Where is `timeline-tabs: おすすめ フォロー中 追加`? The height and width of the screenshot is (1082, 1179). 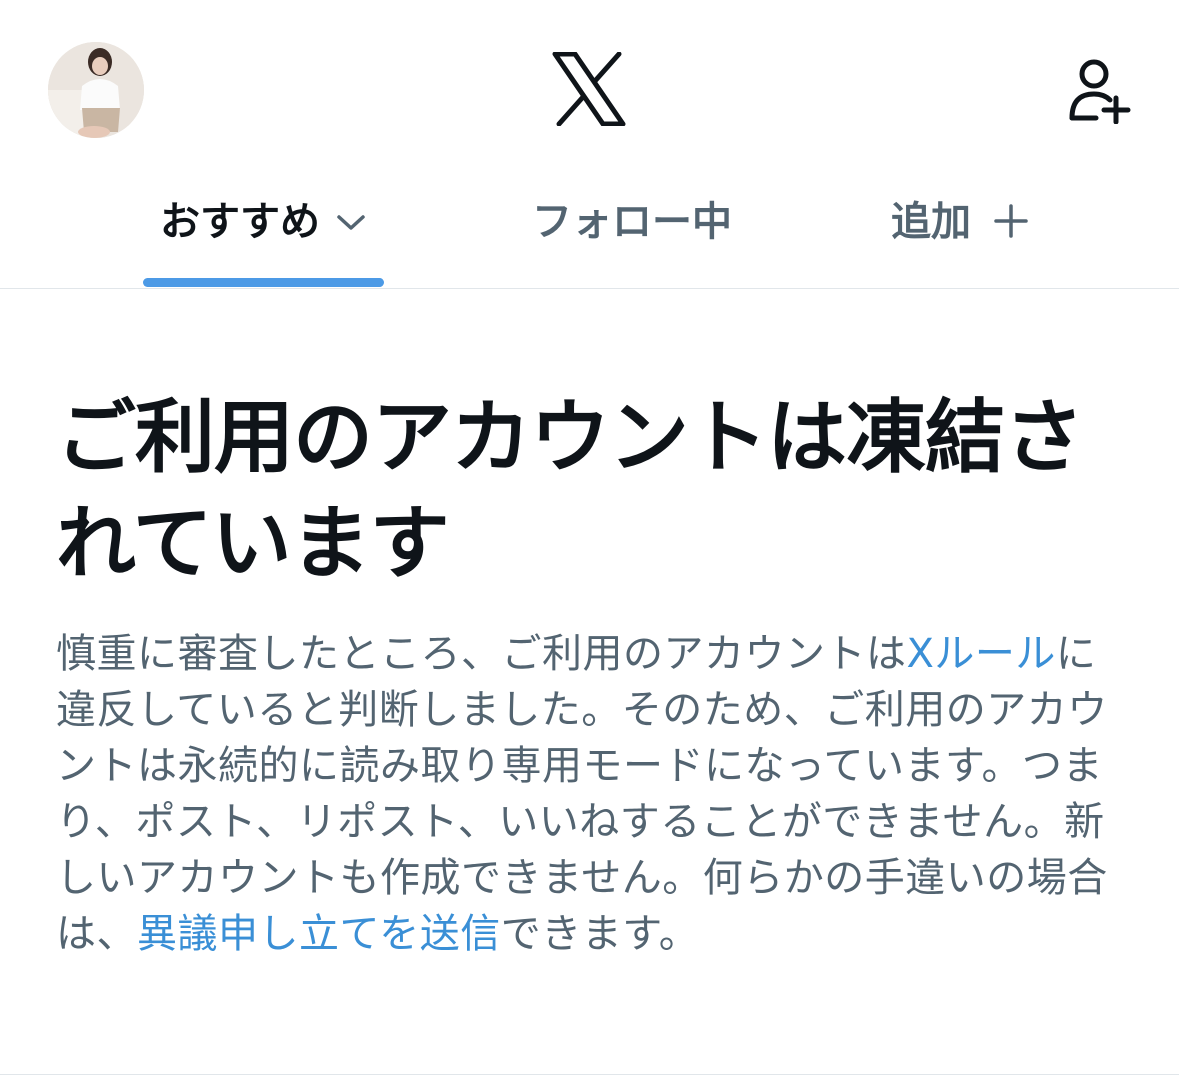 timeline-tabs: おすすめ フォロー中 追加 is located at coordinates (589, 234).